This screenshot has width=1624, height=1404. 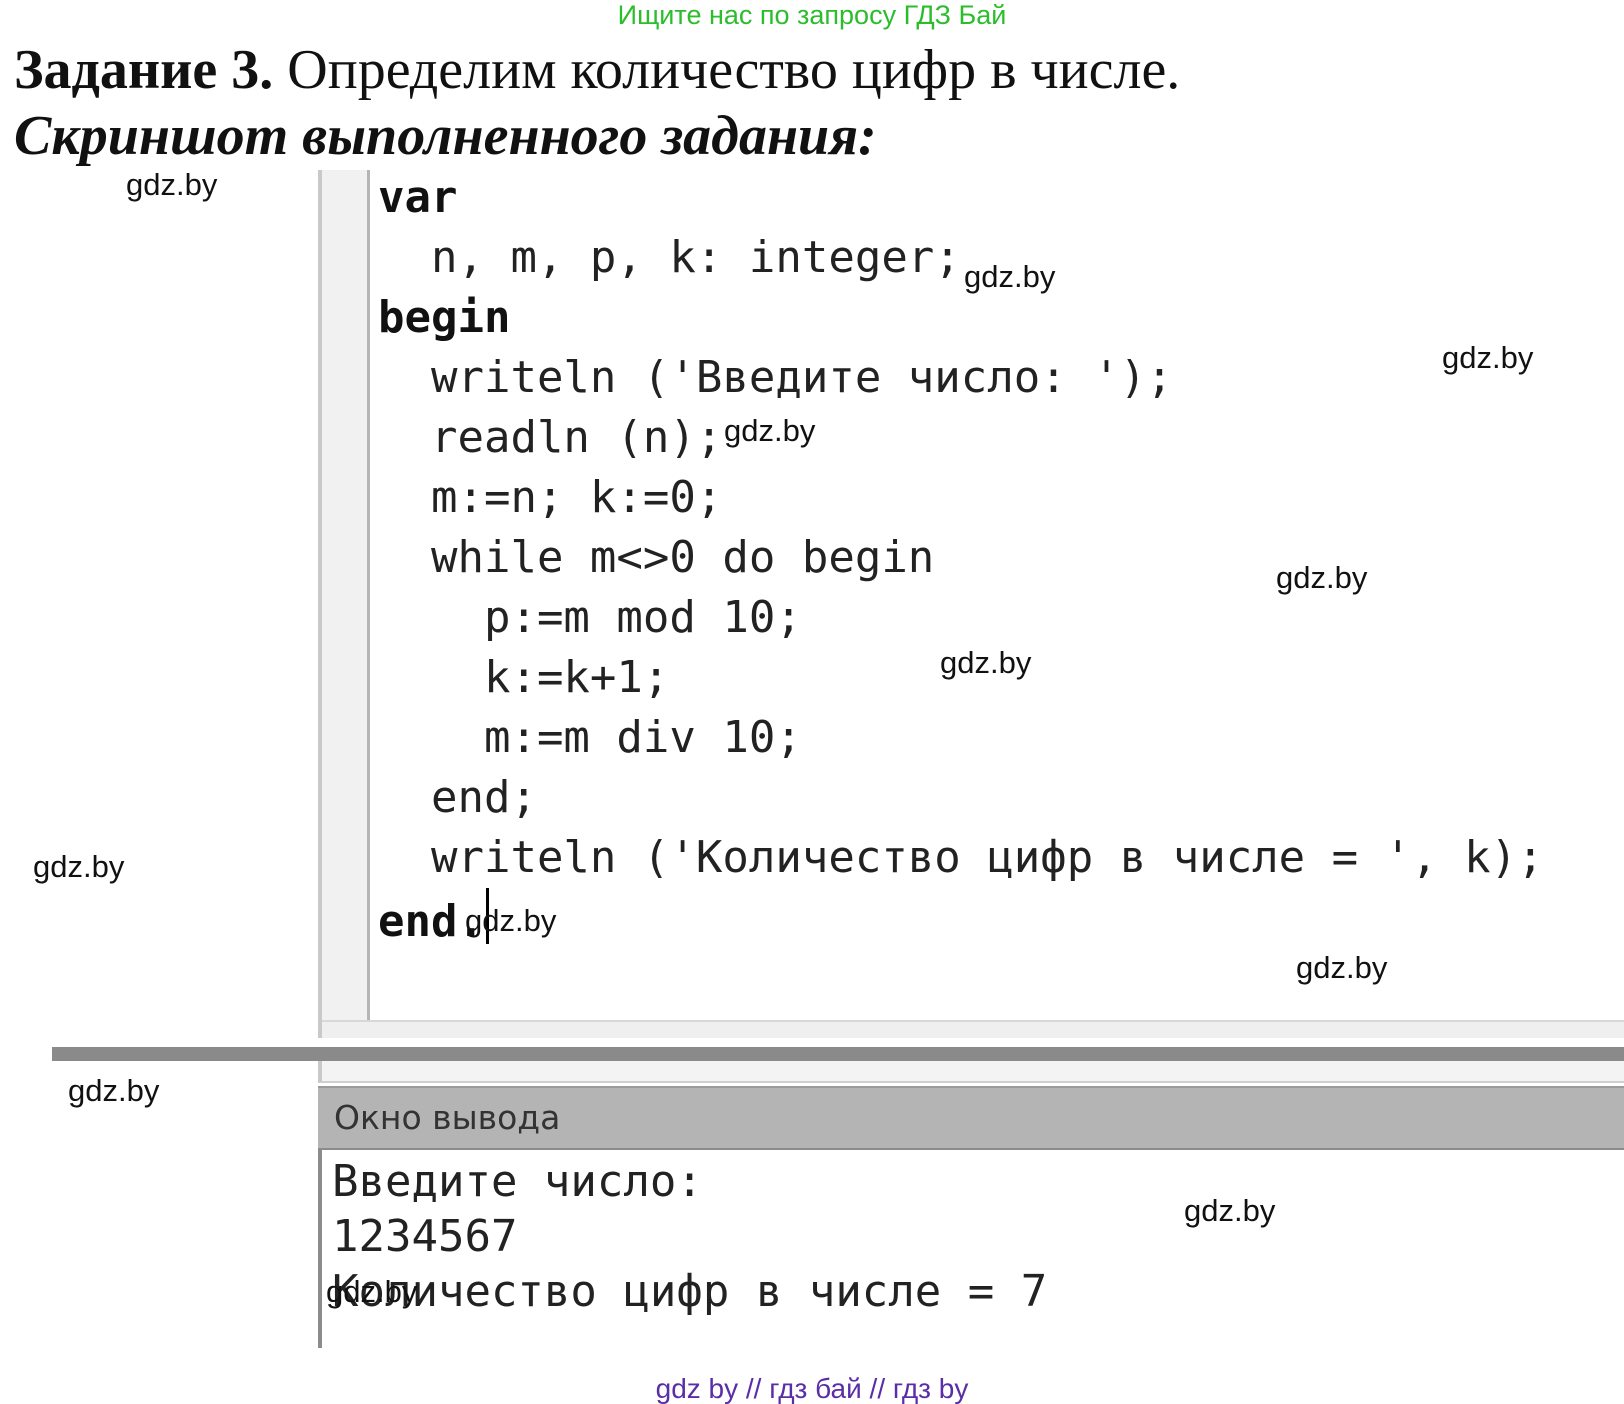 I want to click on editor-panel-separator, so click(x=971, y=1072).